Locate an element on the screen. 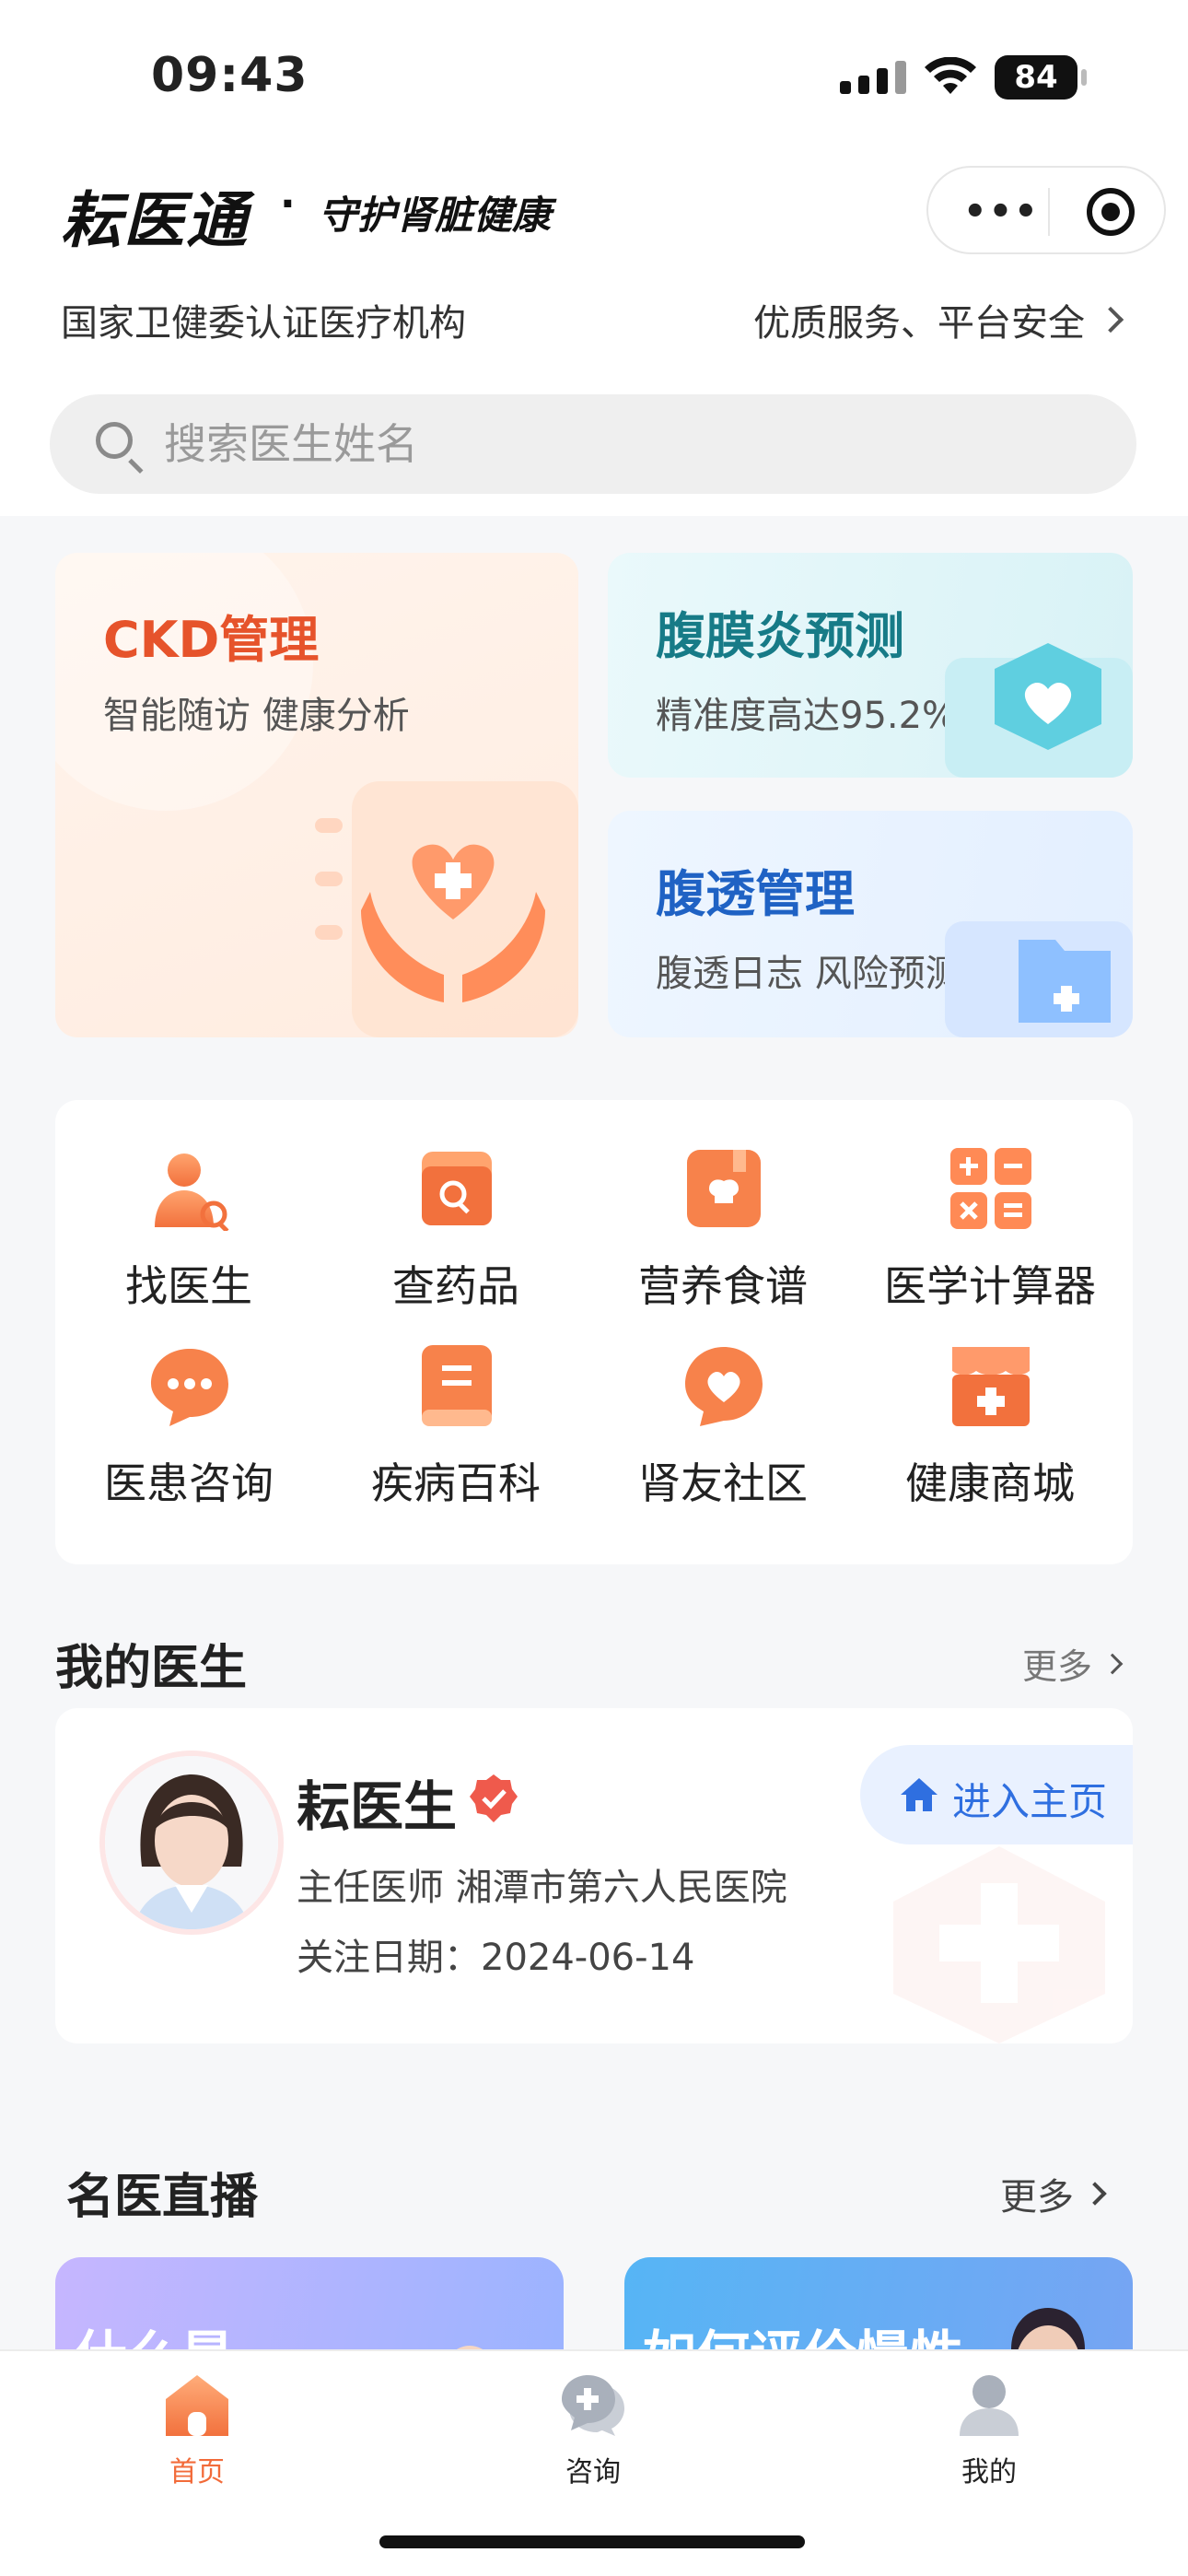  recipe-icon is located at coordinates (724, 1188).